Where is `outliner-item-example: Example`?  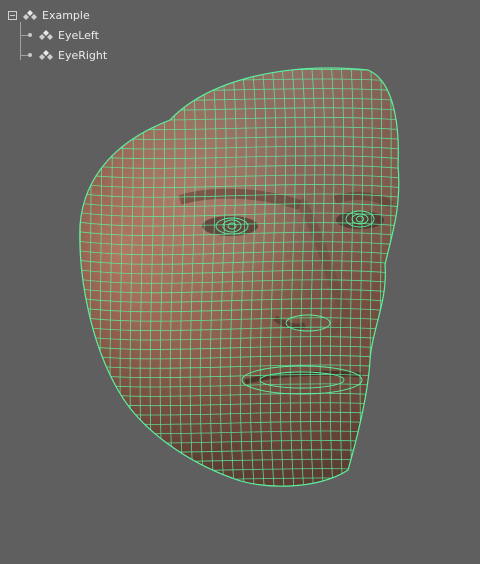 outliner-item-example: Example is located at coordinates (49, 15).